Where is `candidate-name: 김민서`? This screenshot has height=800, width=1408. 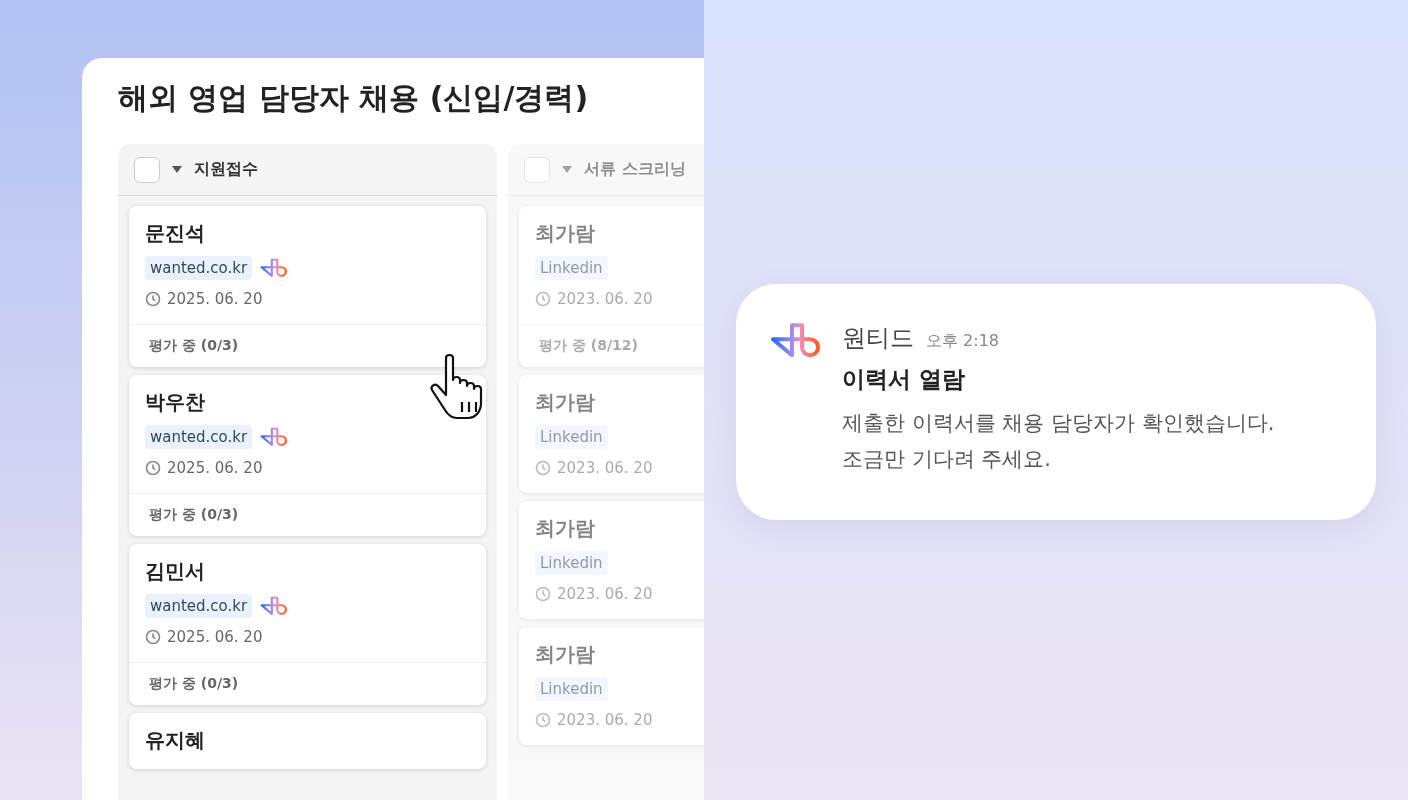 candidate-name: 김민서 is located at coordinates (175, 571).